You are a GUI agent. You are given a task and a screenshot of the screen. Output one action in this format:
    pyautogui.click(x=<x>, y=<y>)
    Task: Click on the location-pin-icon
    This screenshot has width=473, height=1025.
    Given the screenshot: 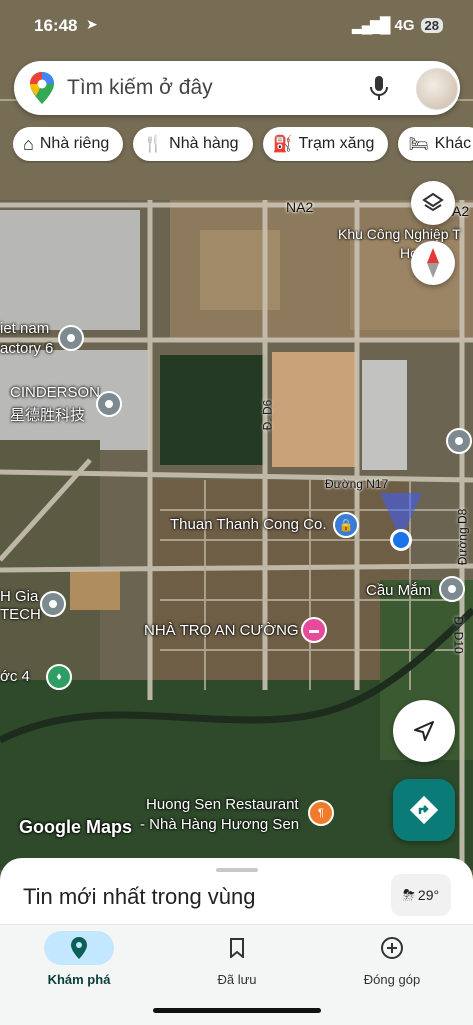 What is the action you would take?
    pyautogui.click(x=79, y=948)
    